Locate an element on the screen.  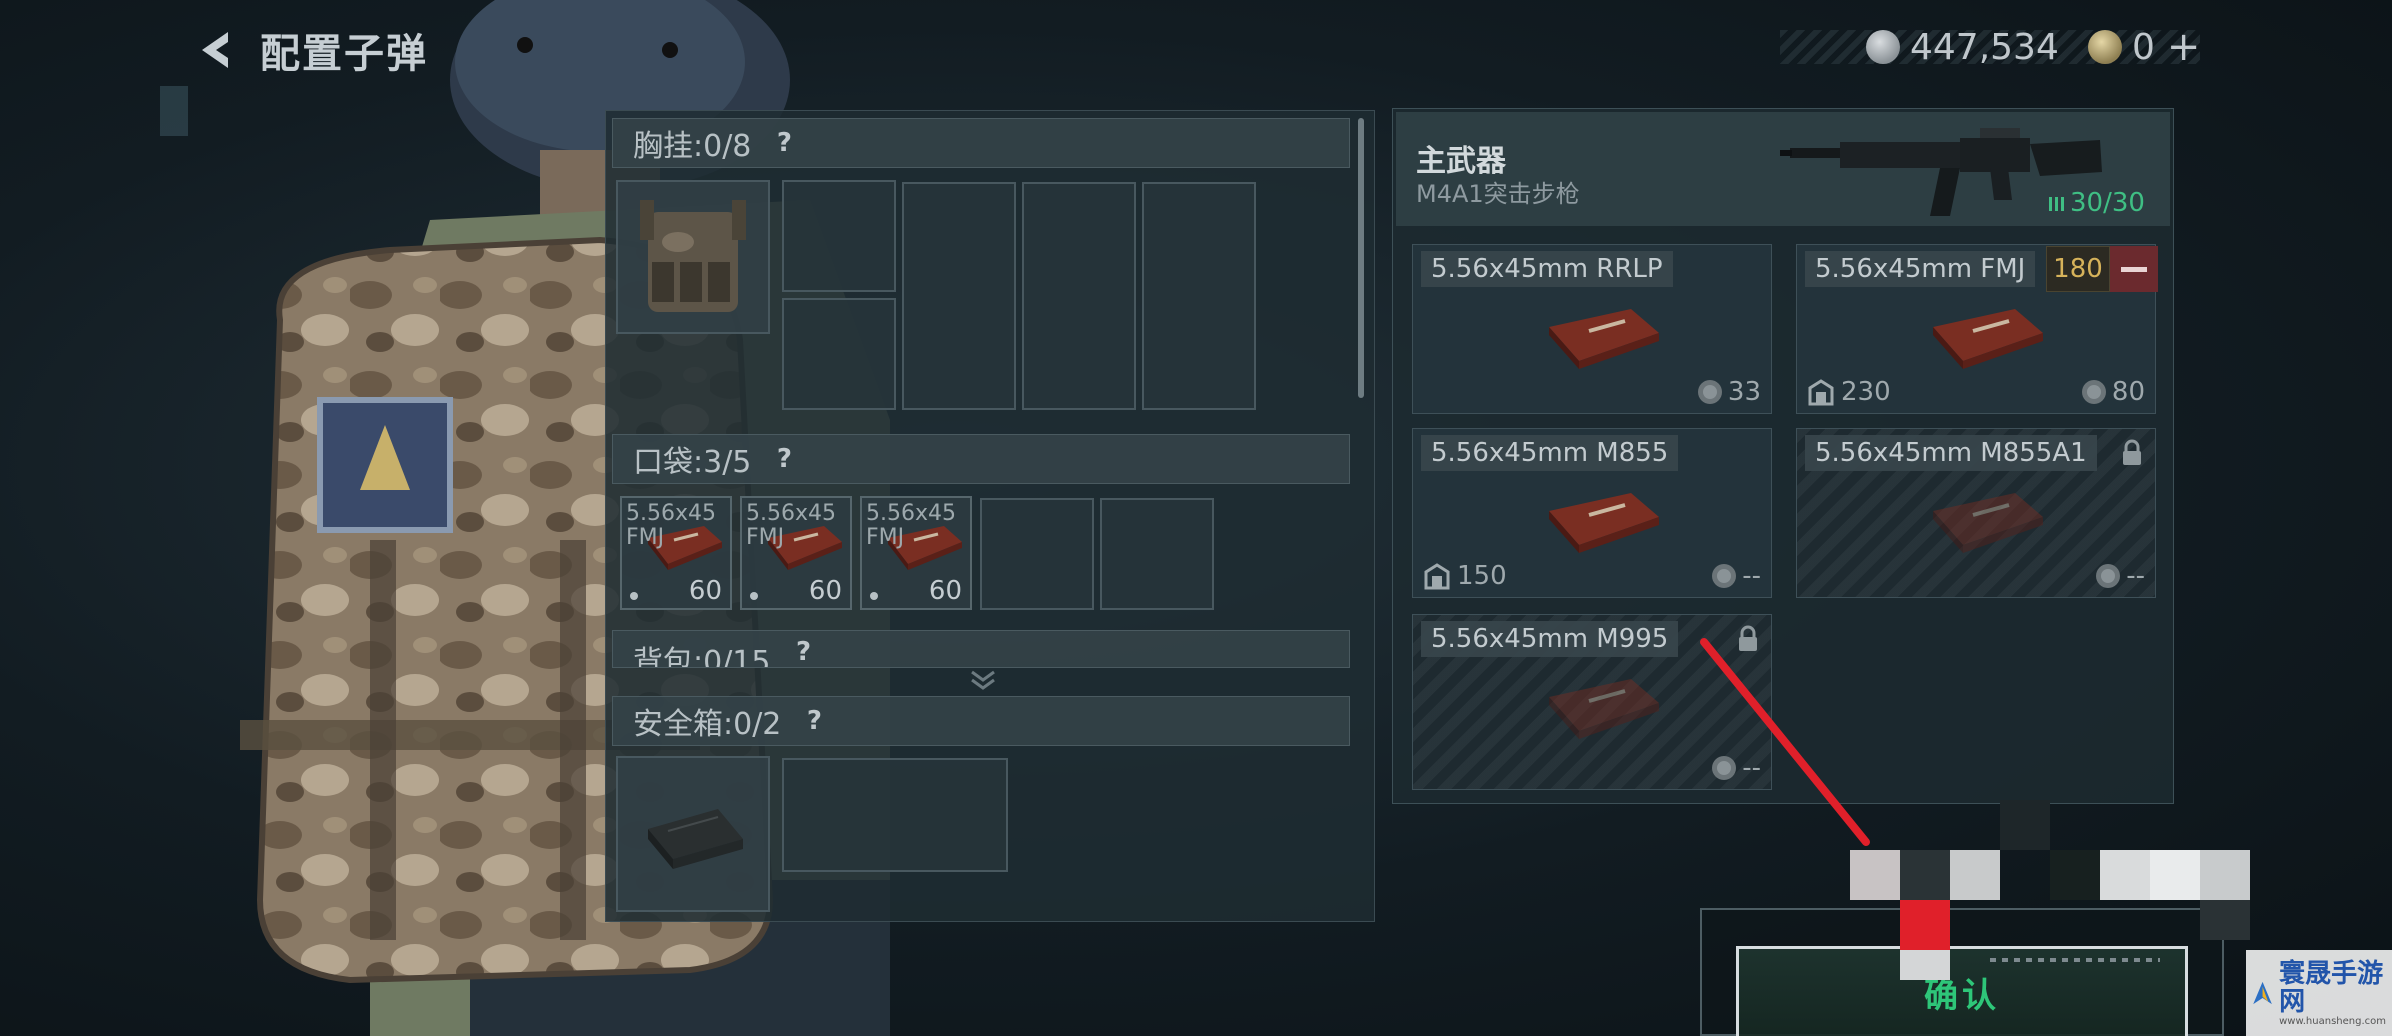
chevron-left-icon is located at coordinates (215, 50).